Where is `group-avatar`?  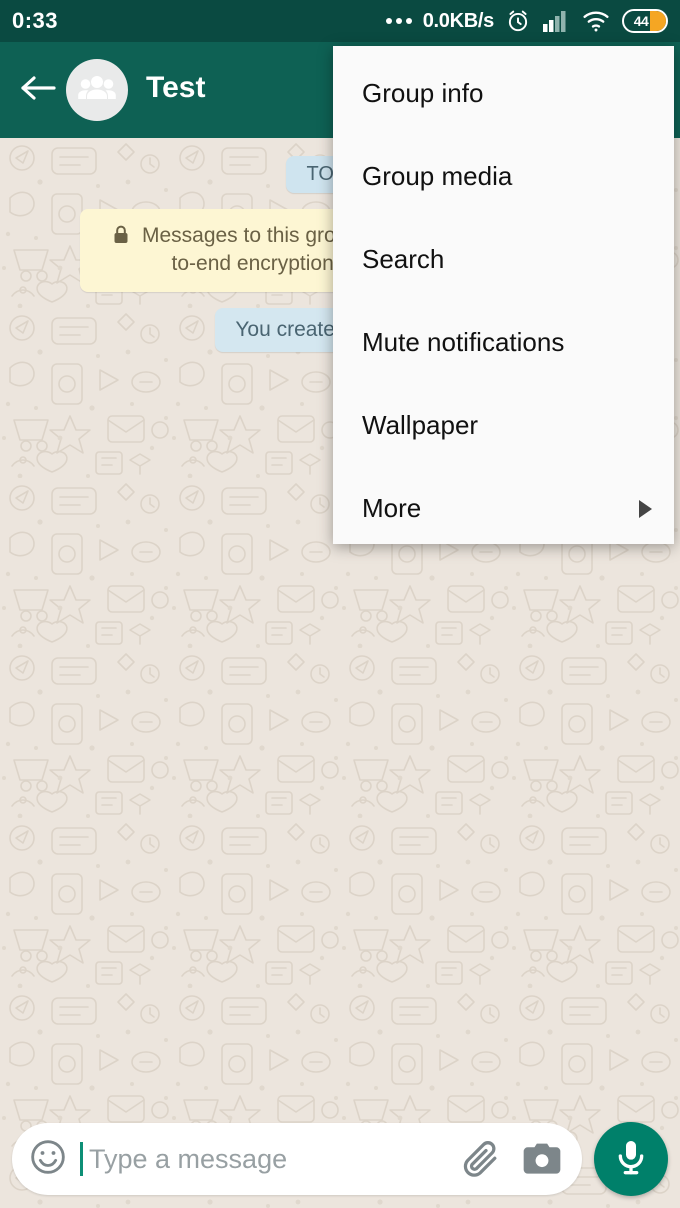
group-avatar is located at coordinates (97, 90).